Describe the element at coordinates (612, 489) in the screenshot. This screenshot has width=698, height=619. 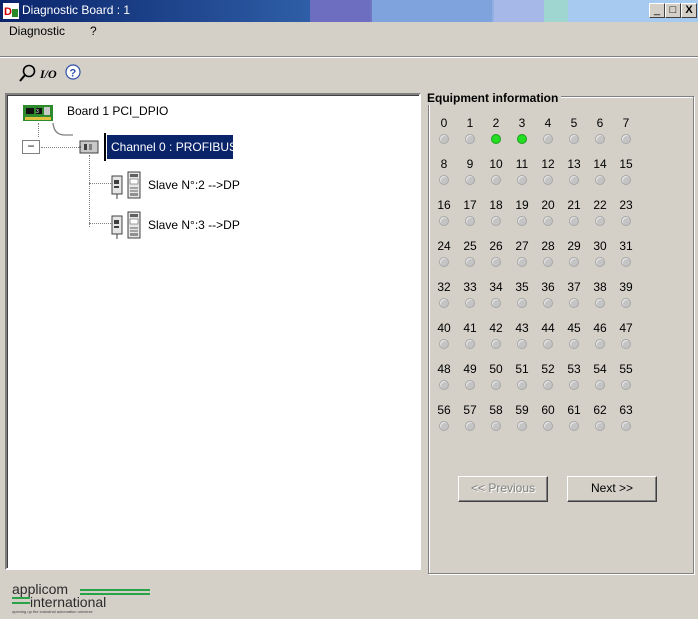
I see `next-button: Next >>` at that location.